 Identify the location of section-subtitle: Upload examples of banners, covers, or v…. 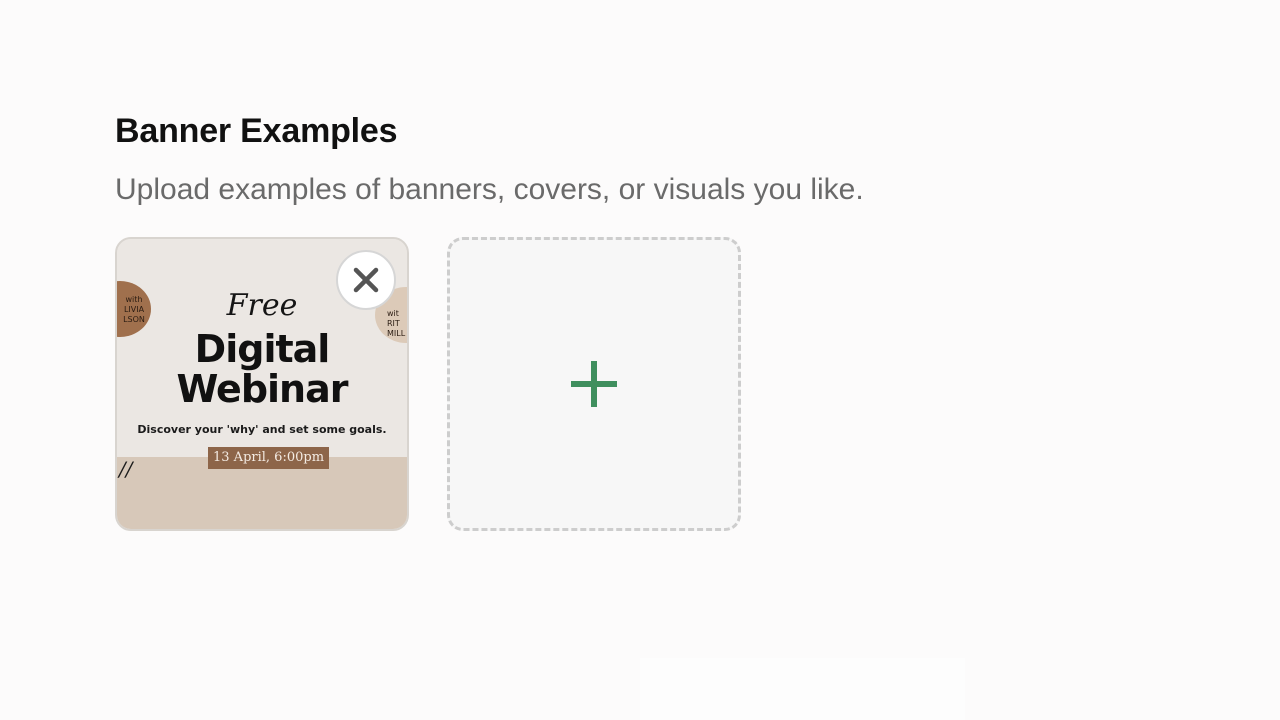
(489, 189).